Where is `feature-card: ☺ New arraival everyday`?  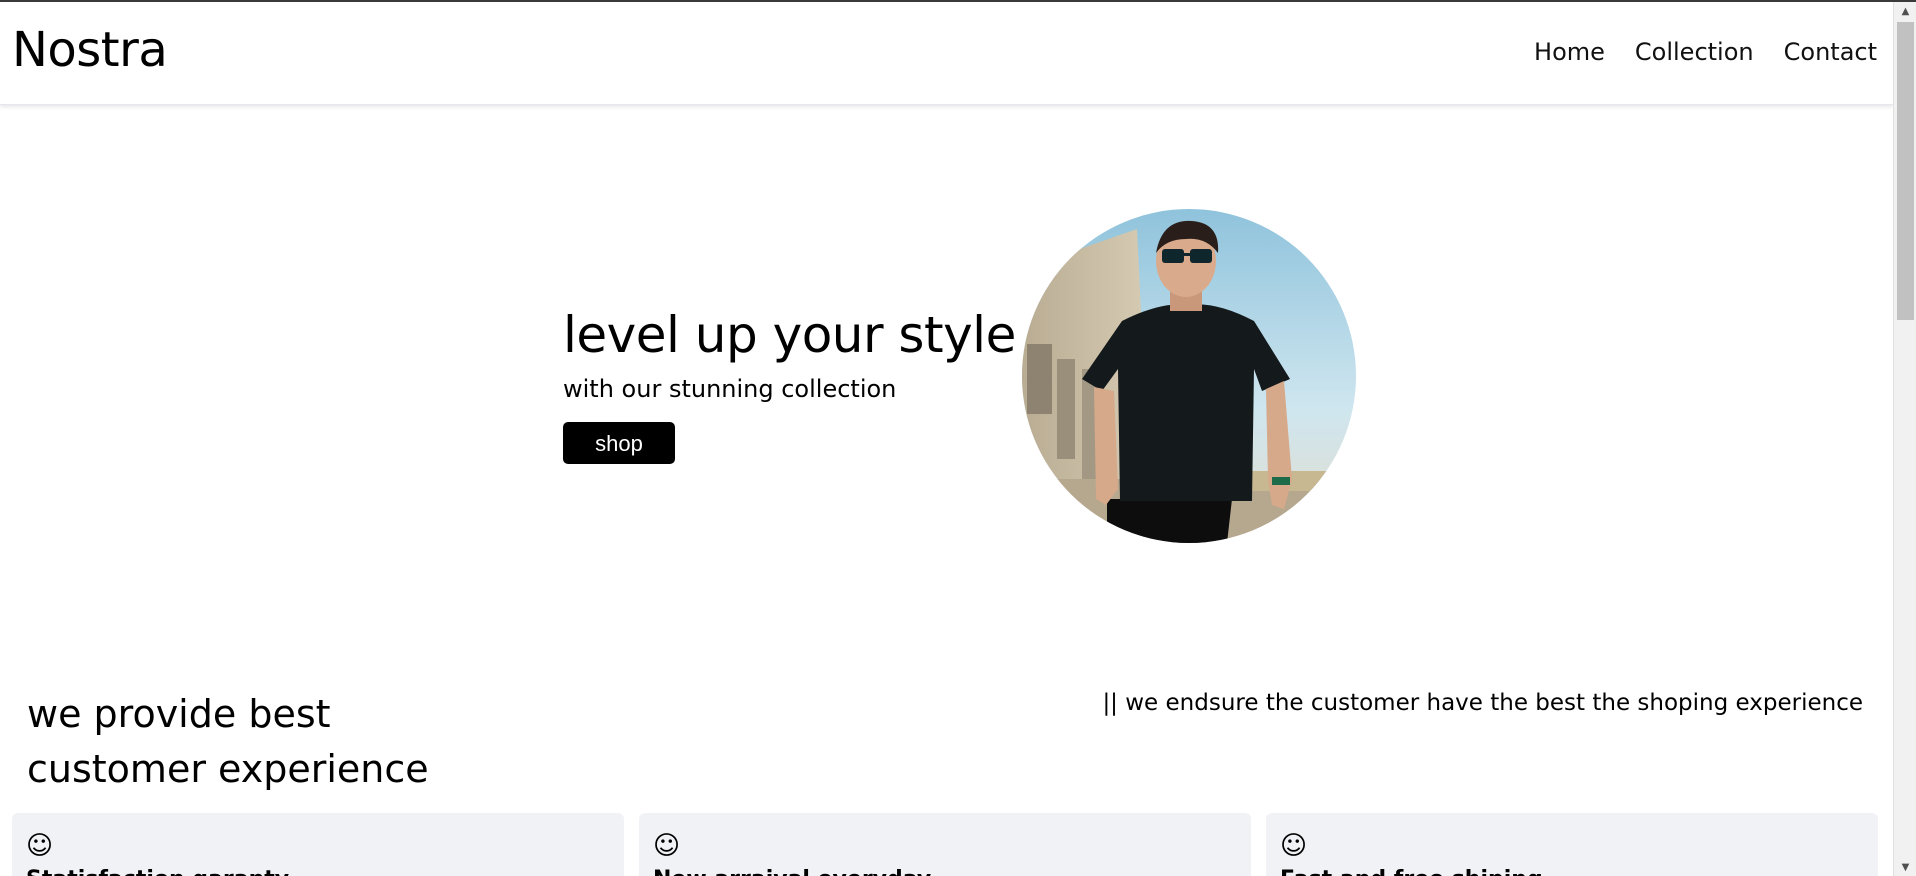 feature-card: ☺ New arraival everyday is located at coordinates (945, 844).